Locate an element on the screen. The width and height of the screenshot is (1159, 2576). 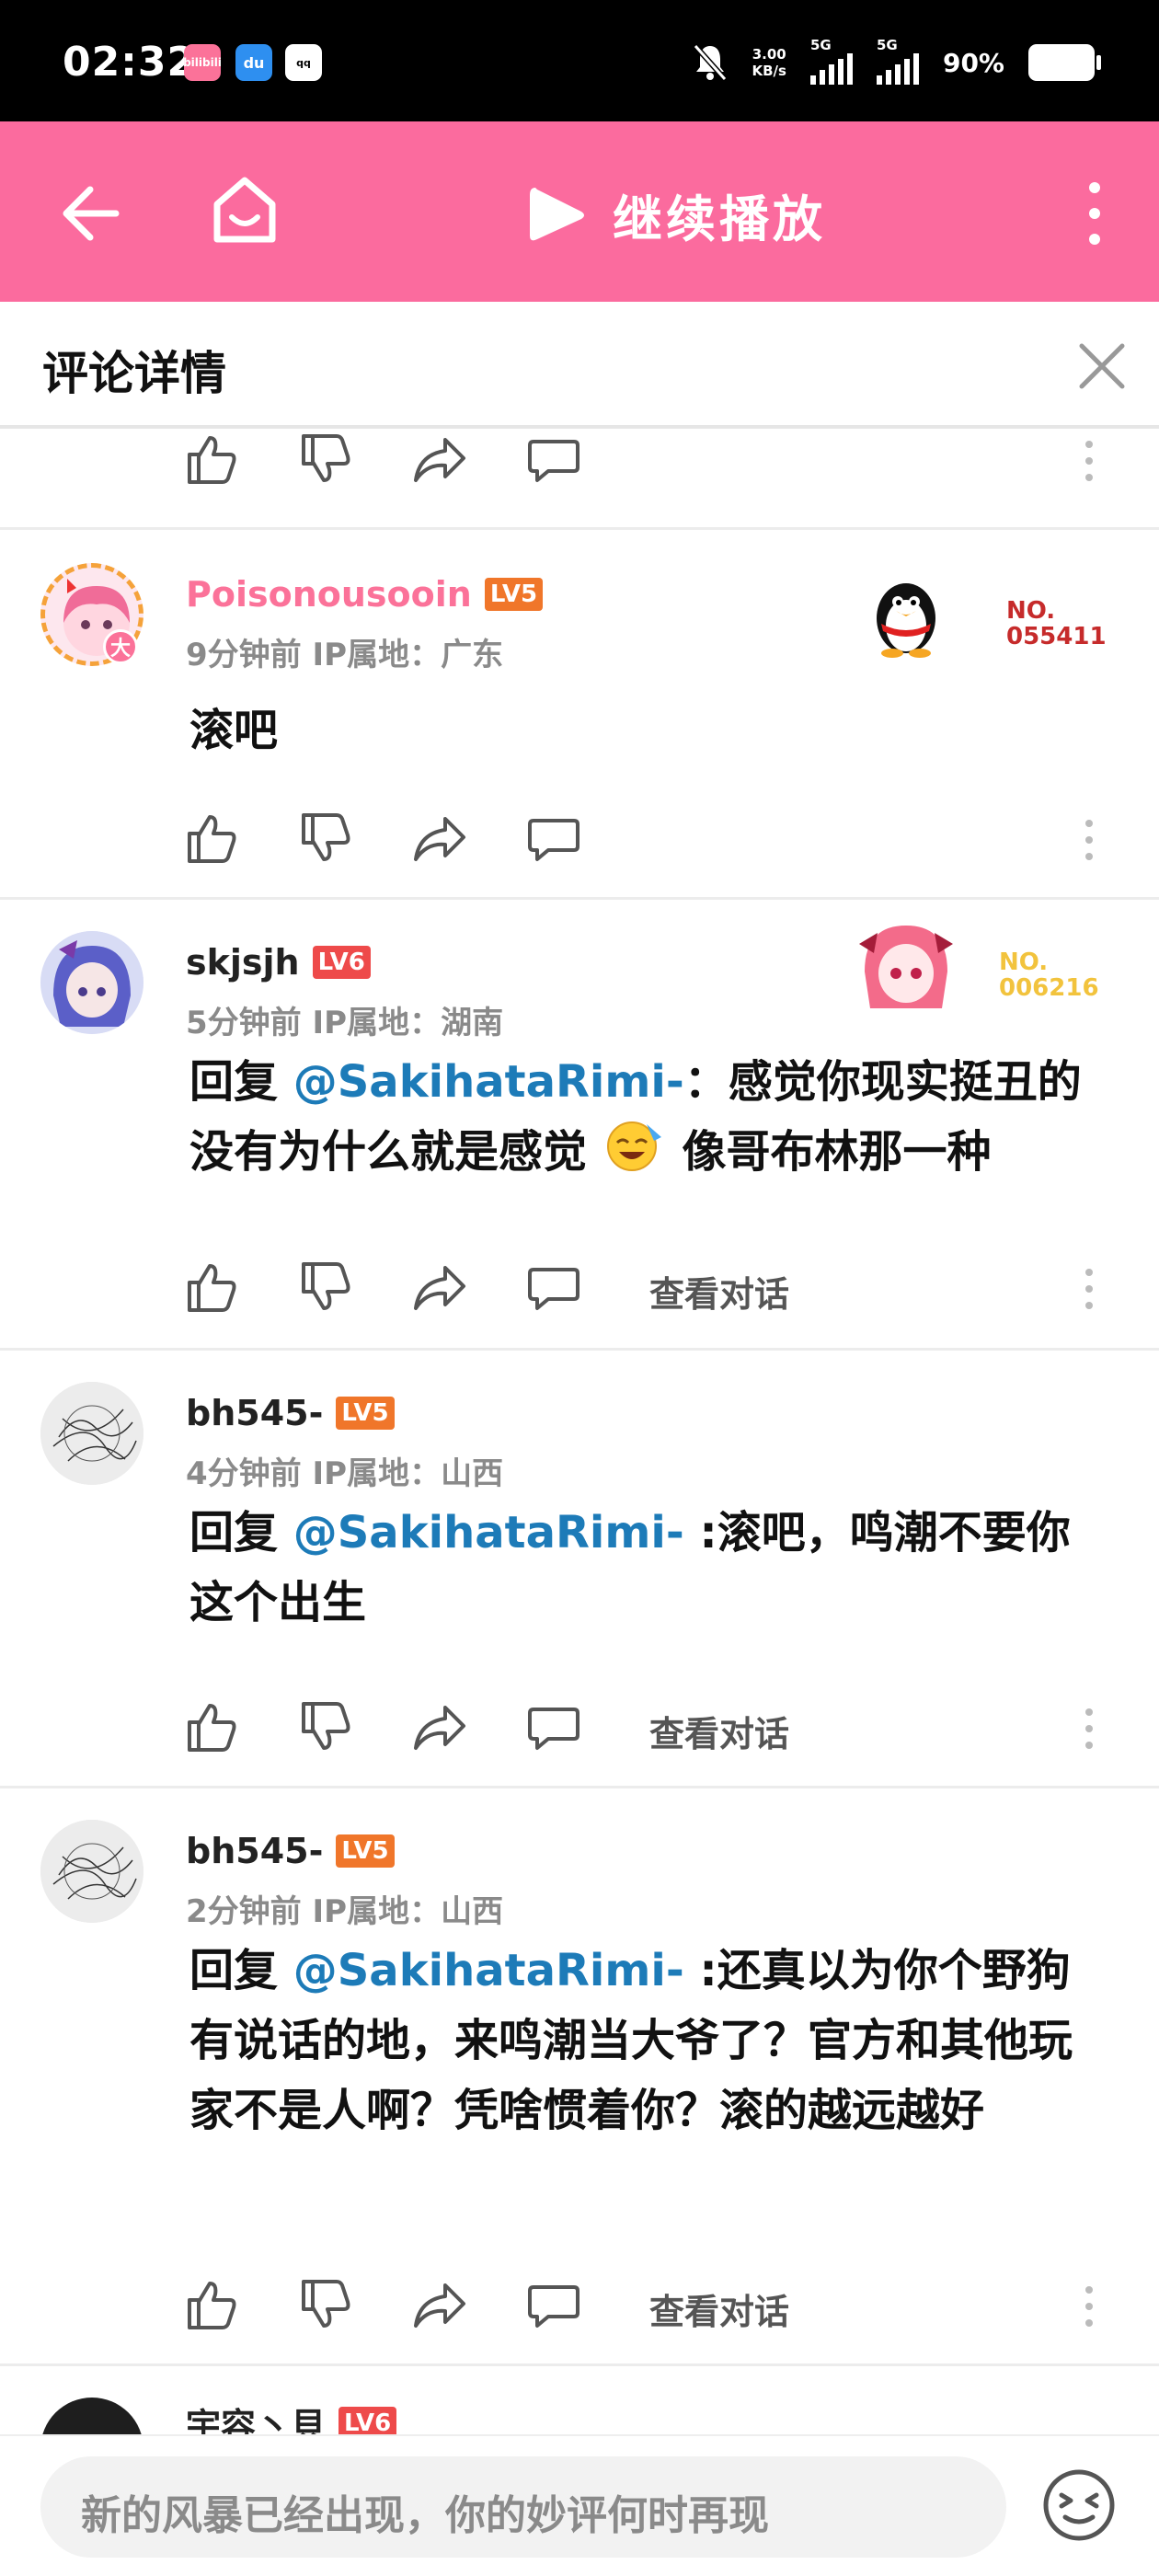
bilibili-app-icon: bilibili is located at coordinates (202, 62).